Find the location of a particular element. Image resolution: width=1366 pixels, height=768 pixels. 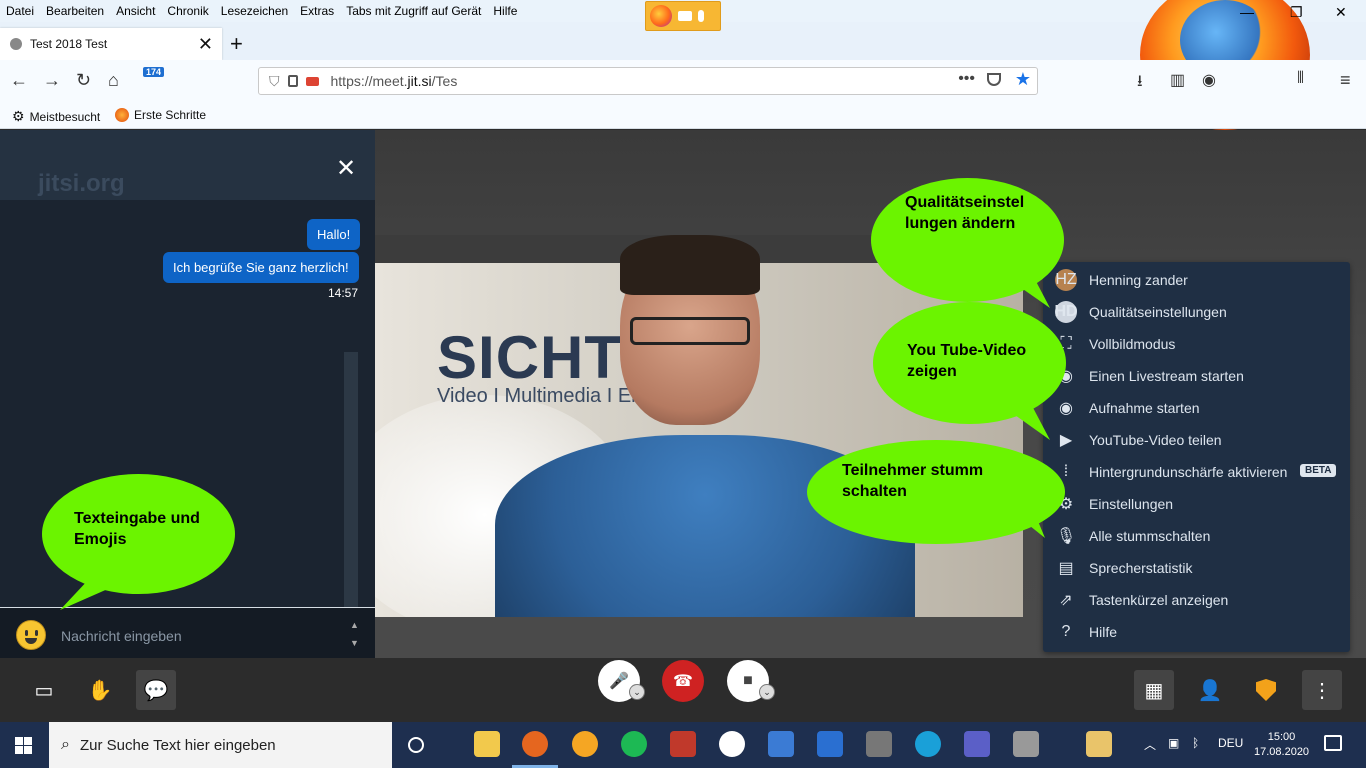

pocket-icon is located at coordinates (994, 79).